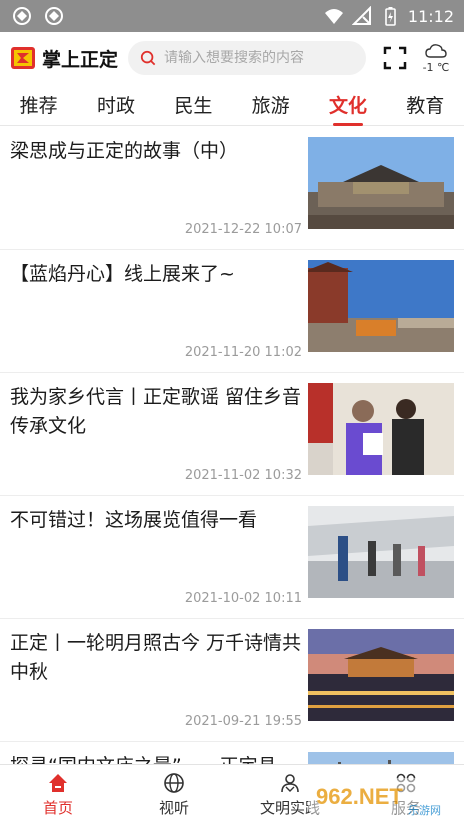 The width and height of the screenshot is (464, 824). Describe the element at coordinates (193, 104) in the screenshot. I see `tab-livelihood: 民生` at that location.